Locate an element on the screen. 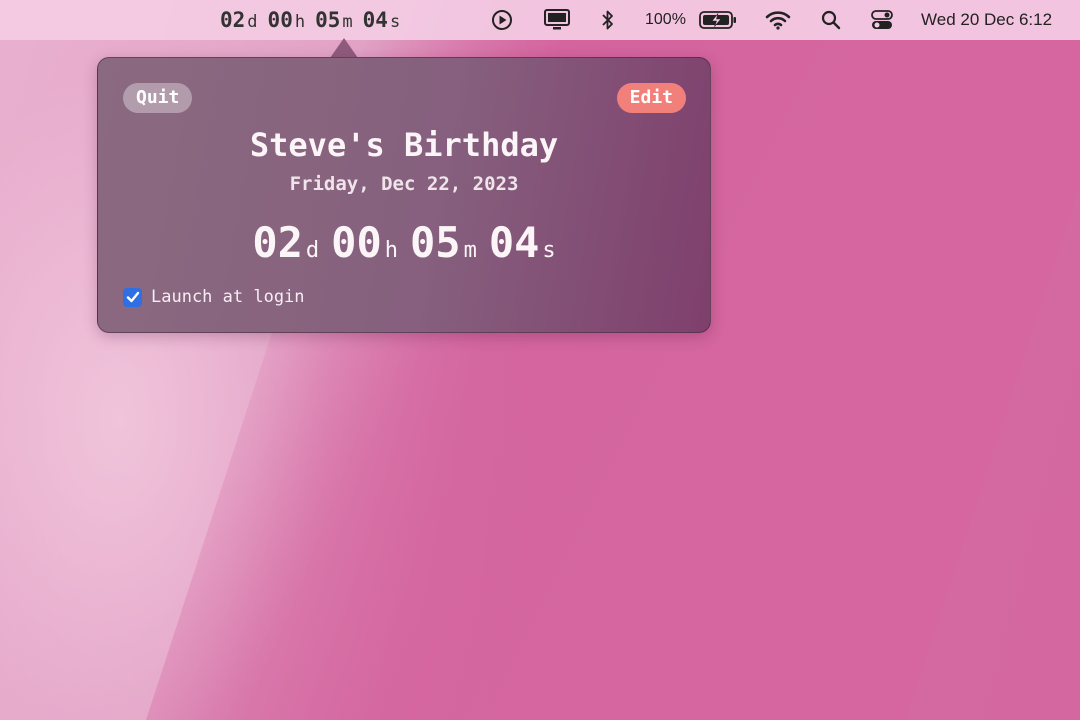 The height and width of the screenshot is (720, 1080). countdown-minutes-unit: m is located at coordinates (470, 250).